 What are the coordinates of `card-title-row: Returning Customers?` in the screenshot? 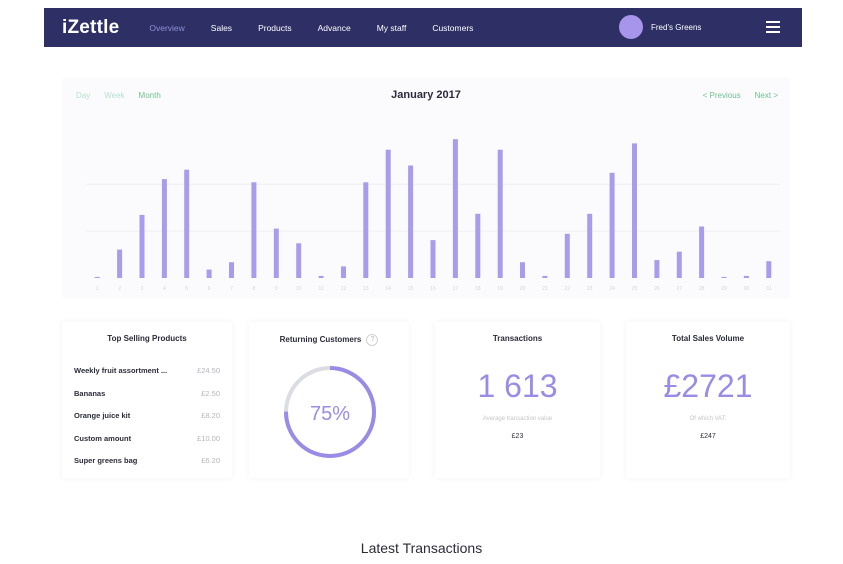 It's located at (329, 340).